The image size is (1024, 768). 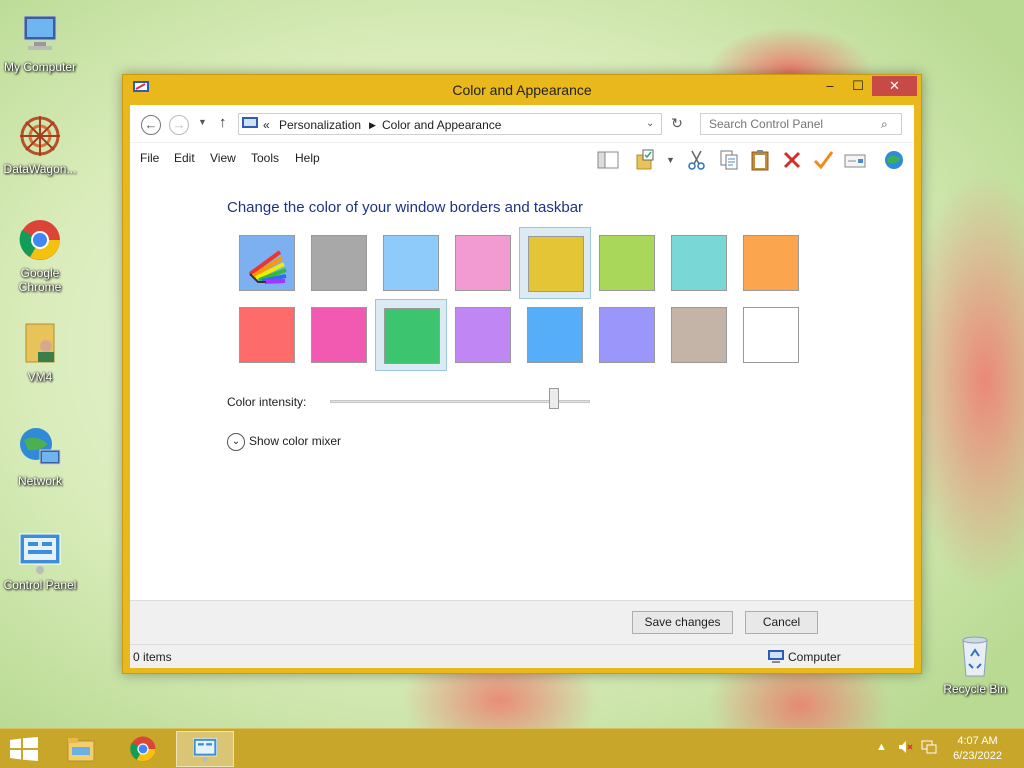 I want to click on globe-icon, so click(x=894, y=160).